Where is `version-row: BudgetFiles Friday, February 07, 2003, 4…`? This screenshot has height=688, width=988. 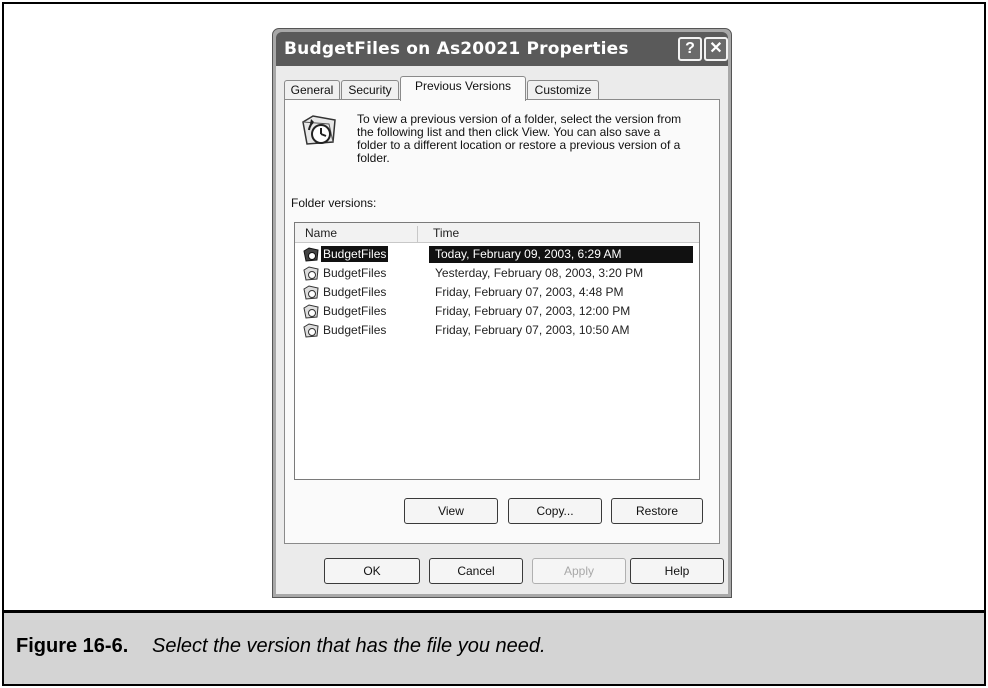 version-row: BudgetFiles Friday, February 07, 2003, 4… is located at coordinates (496, 292).